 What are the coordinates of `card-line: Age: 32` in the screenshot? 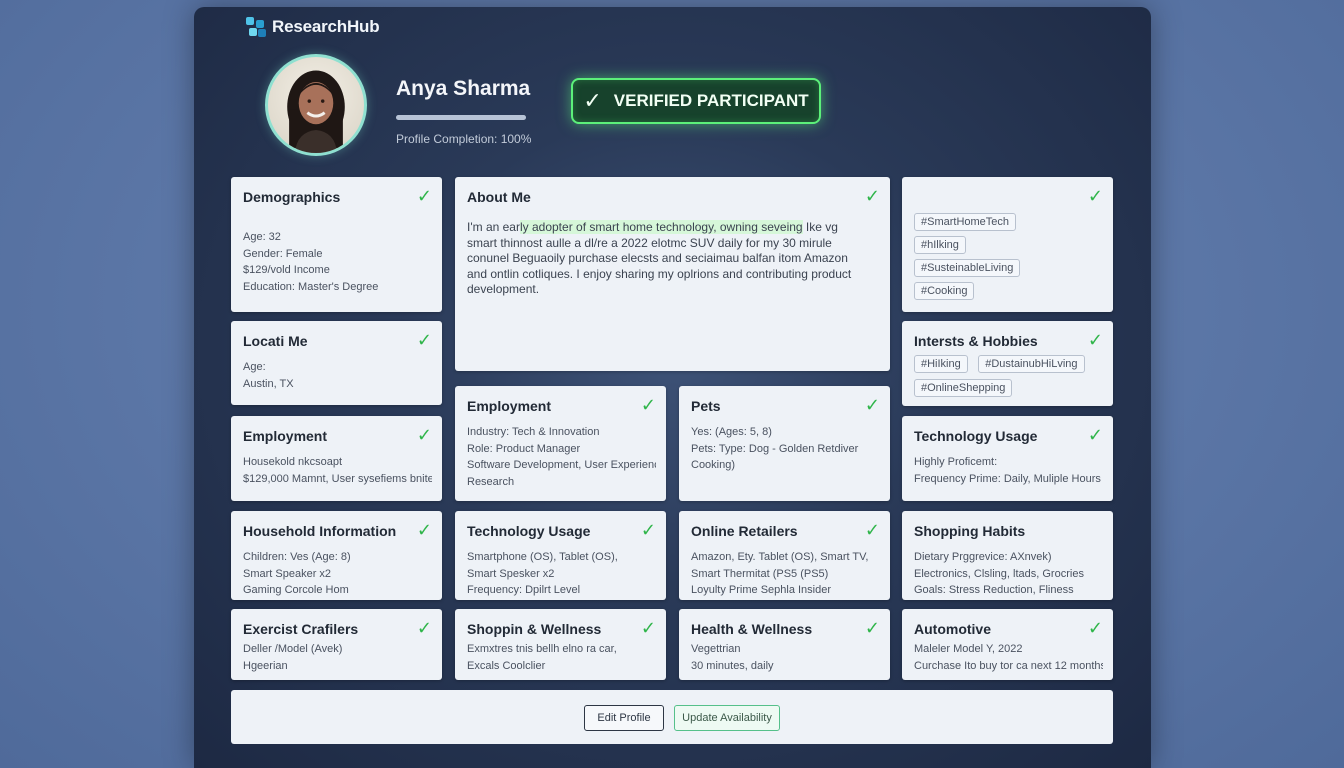 It's located at (262, 237).